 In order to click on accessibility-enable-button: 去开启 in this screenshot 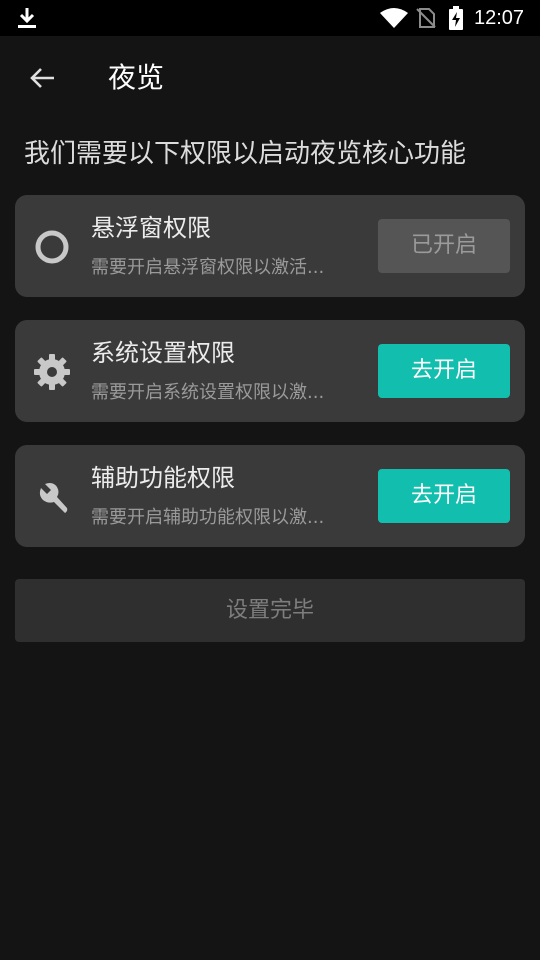, I will do `click(444, 496)`.